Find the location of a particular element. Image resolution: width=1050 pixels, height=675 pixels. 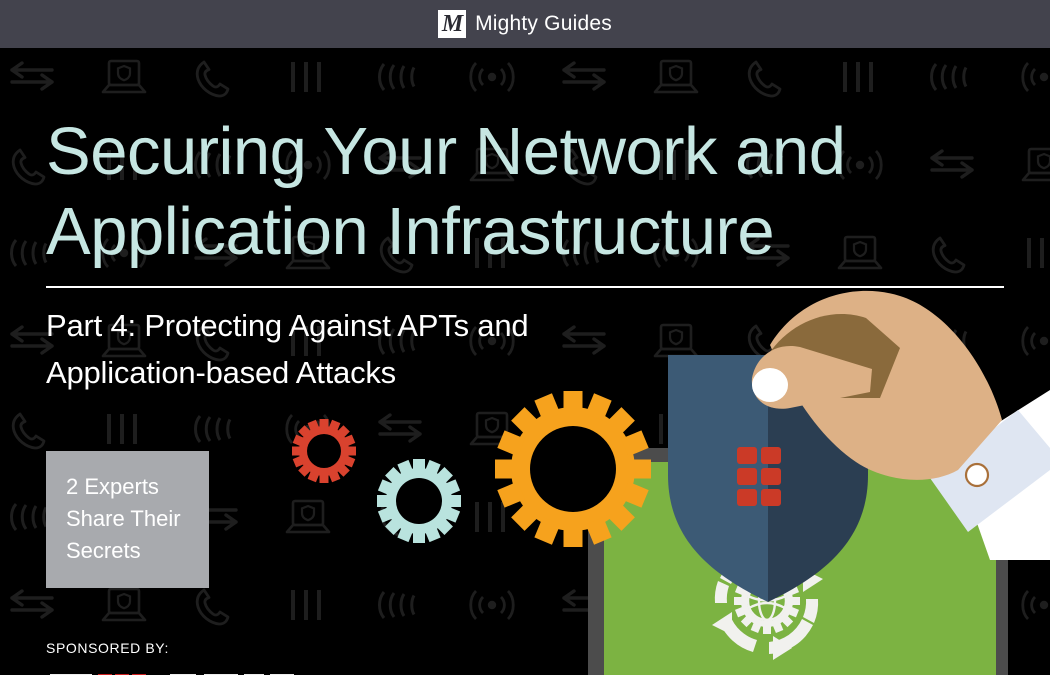

sponsored-by-label: SPONSORED BY: is located at coordinates (107, 648).